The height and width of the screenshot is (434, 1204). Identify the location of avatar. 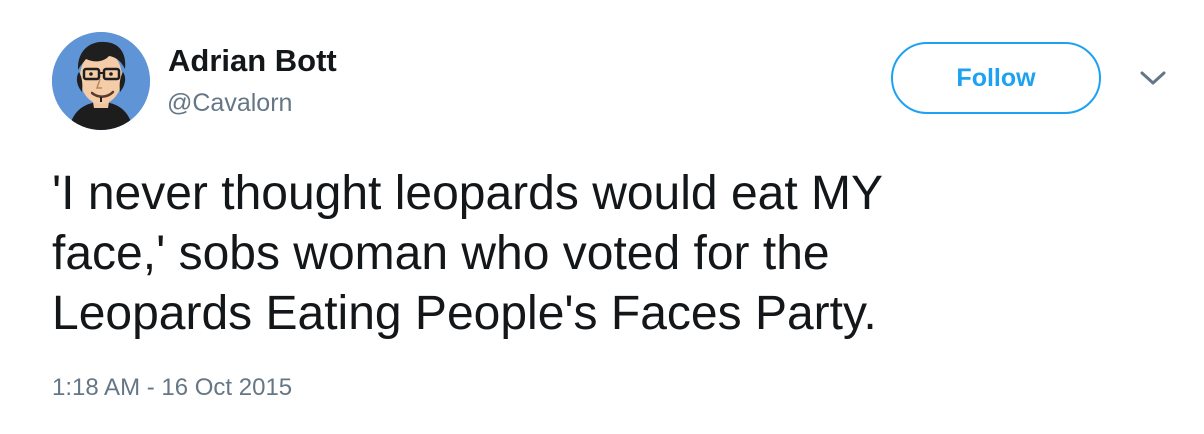
(101, 81).